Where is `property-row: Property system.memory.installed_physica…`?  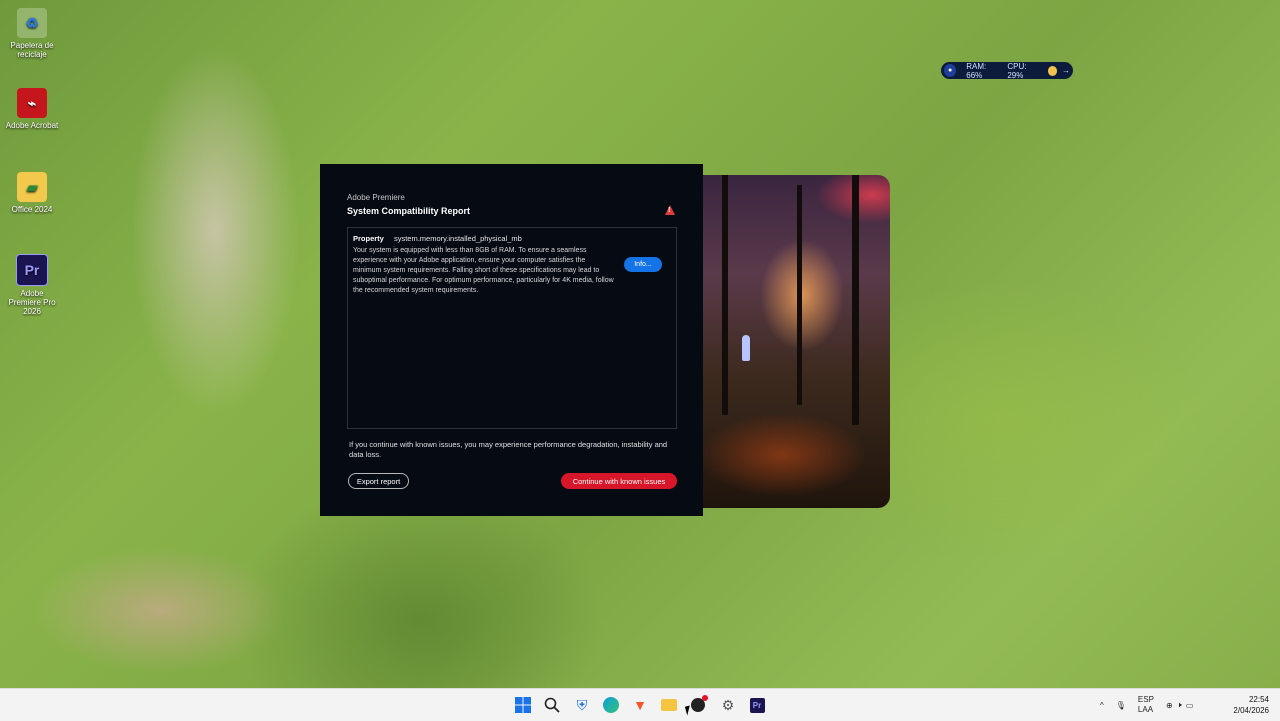
property-row: Property system.memory.installed_physica… is located at coordinates (437, 238).